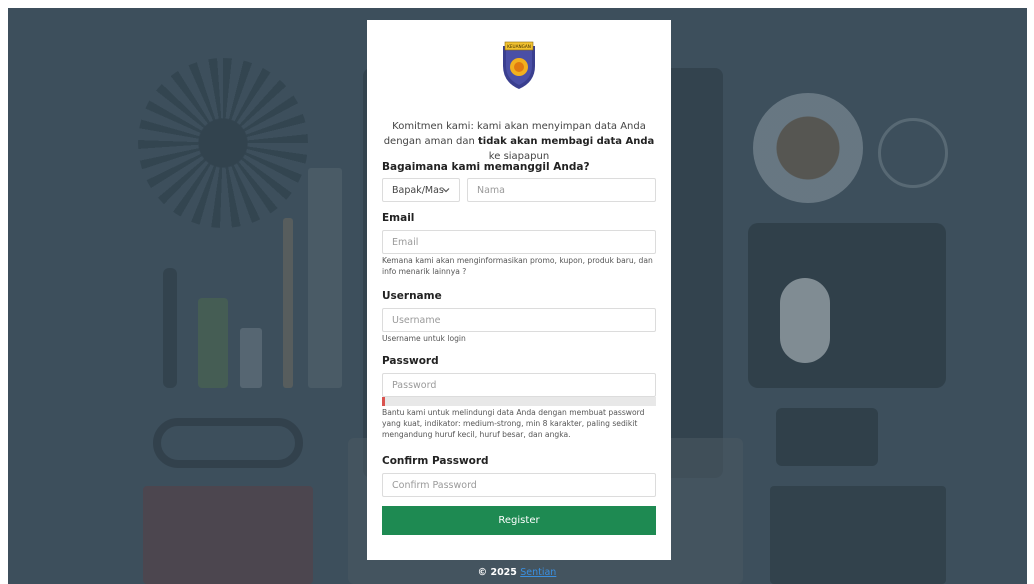 The height and width of the screenshot is (584, 1034). Describe the element at coordinates (325, 278) in the screenshot. I see `ruler-decor` at that location.